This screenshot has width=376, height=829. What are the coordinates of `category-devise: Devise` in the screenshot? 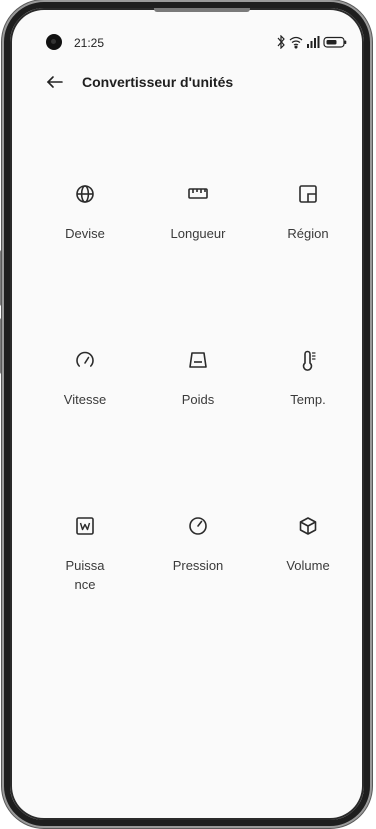 It's located at (85, 234).